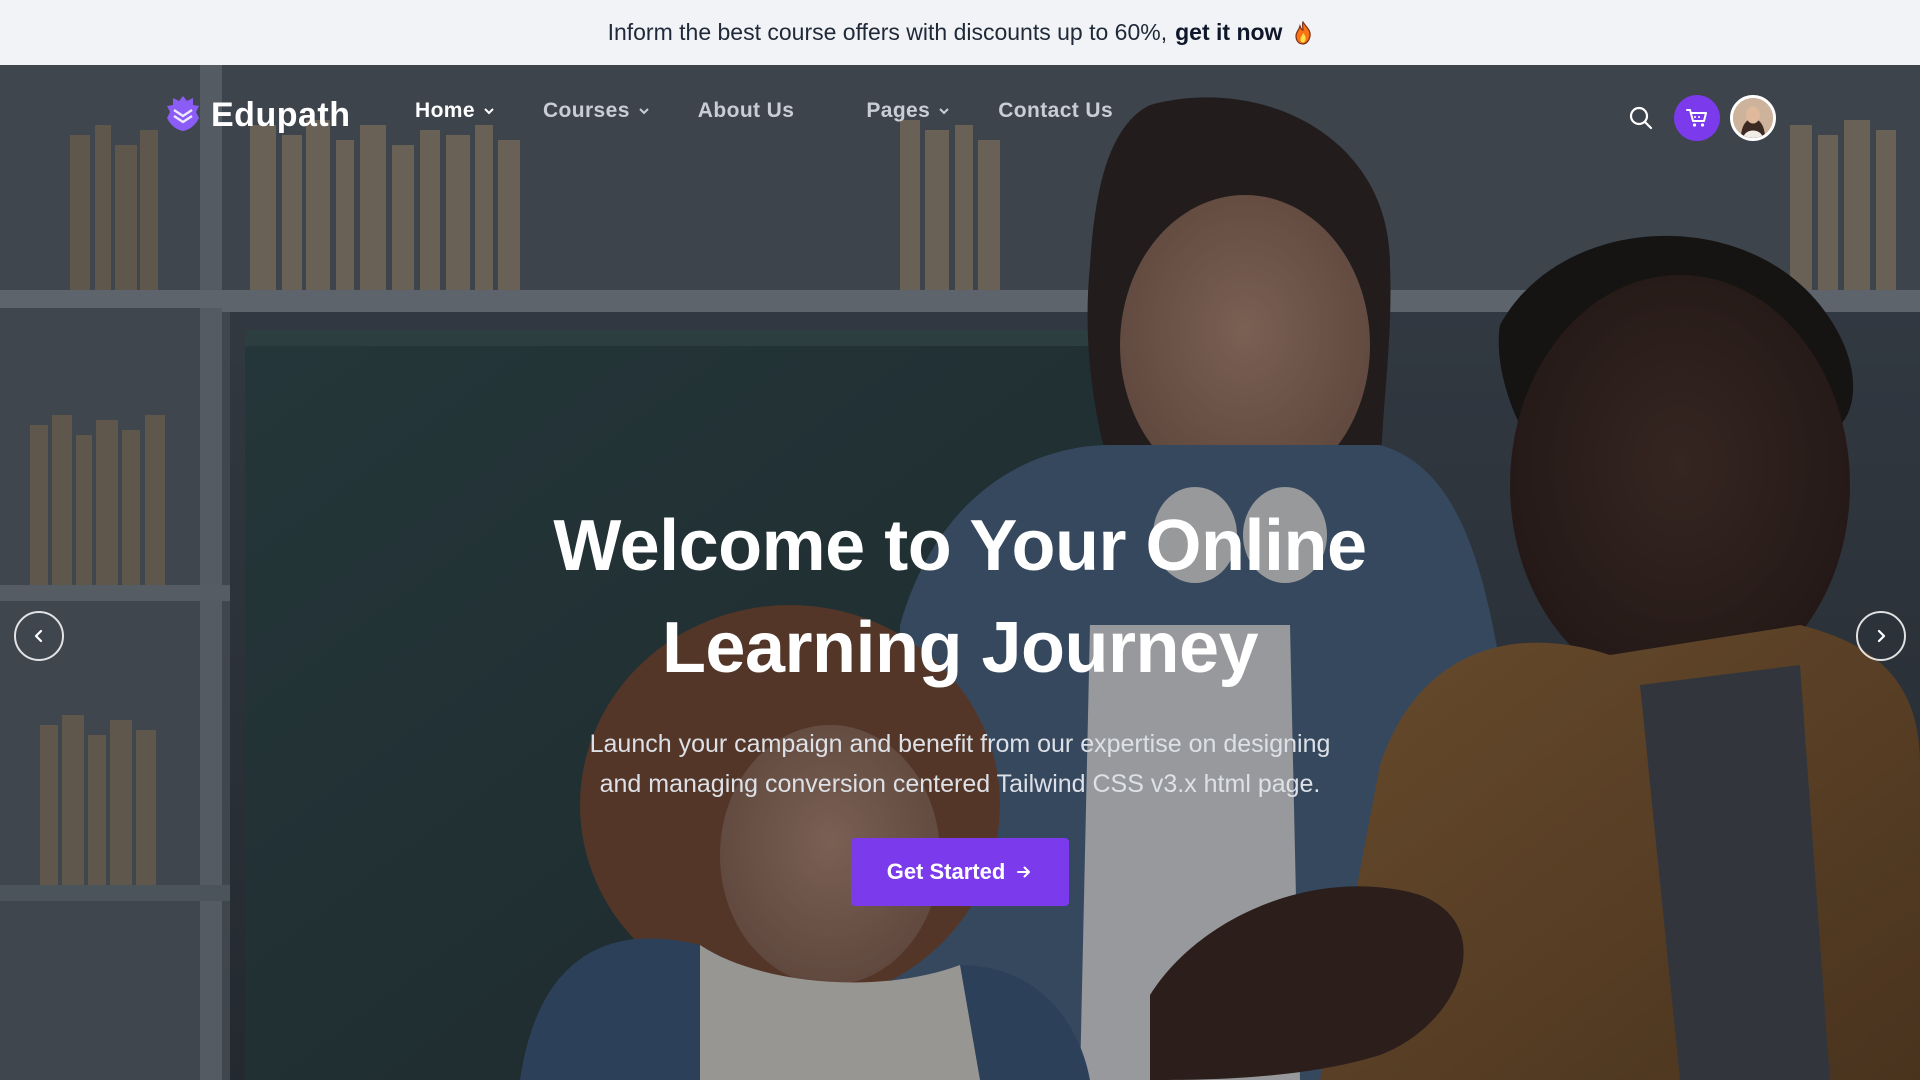  I want to click on search-button, so click(1641, 118).